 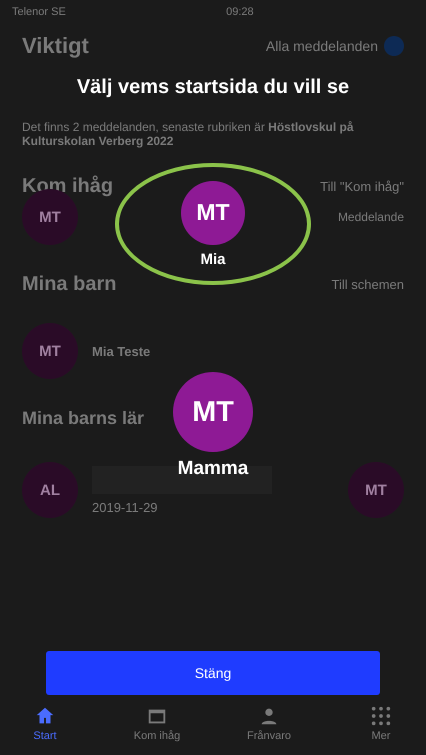 I want to click on profile-option: MT Mamma, so click(x=213, y=426).